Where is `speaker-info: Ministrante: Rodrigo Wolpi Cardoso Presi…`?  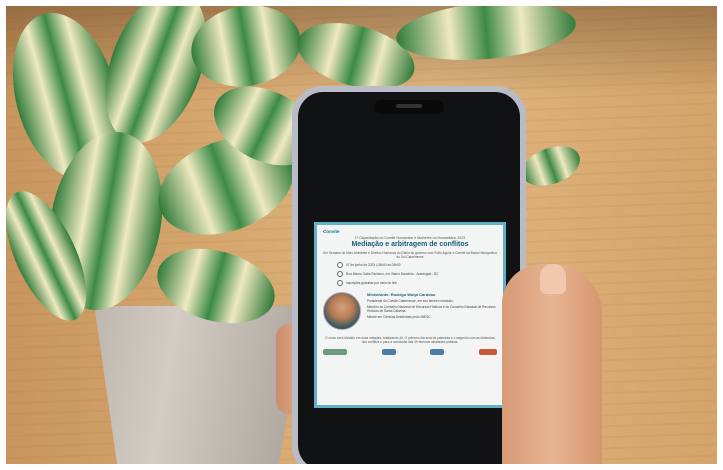 speaker-info: Ministrante: Rodrigo Wolpi Cardoso Presi… is located at coordinates (432, 311).